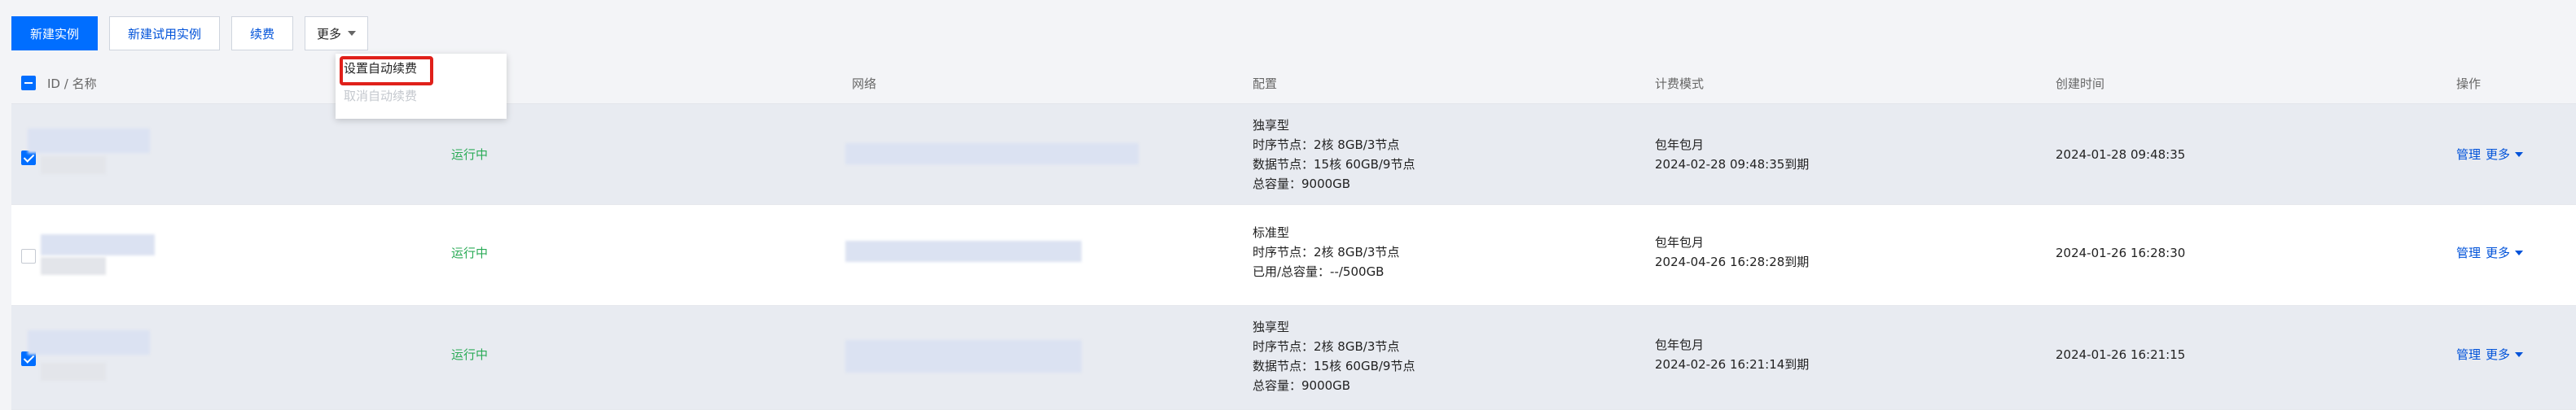 Image resolution: width=2576 pixels, height=410 pixels. Describe the element at coordinates (381, 95) in the screenshot. I see `cancel-auto-renew-menu-item: 取消自动续费` at that location.